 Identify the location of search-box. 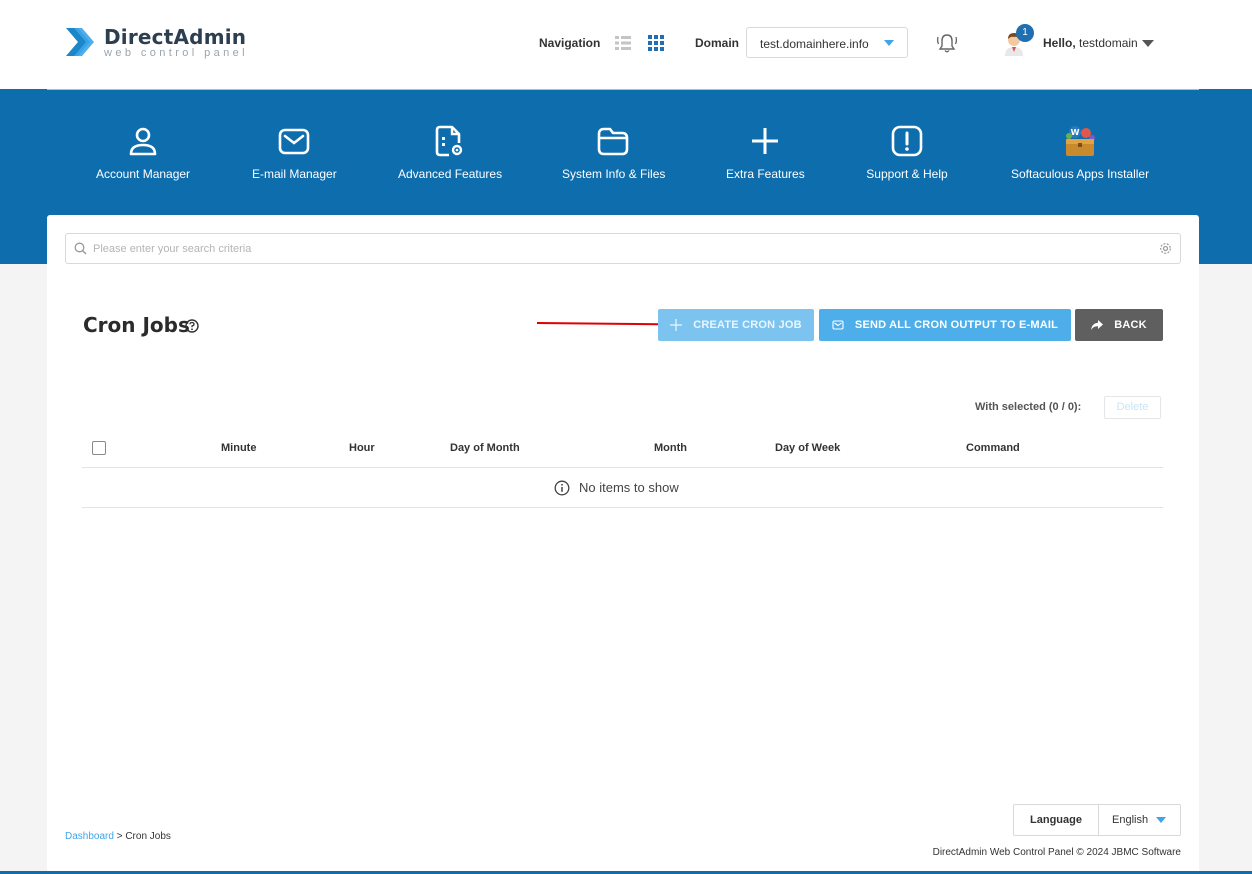
(623, 248).